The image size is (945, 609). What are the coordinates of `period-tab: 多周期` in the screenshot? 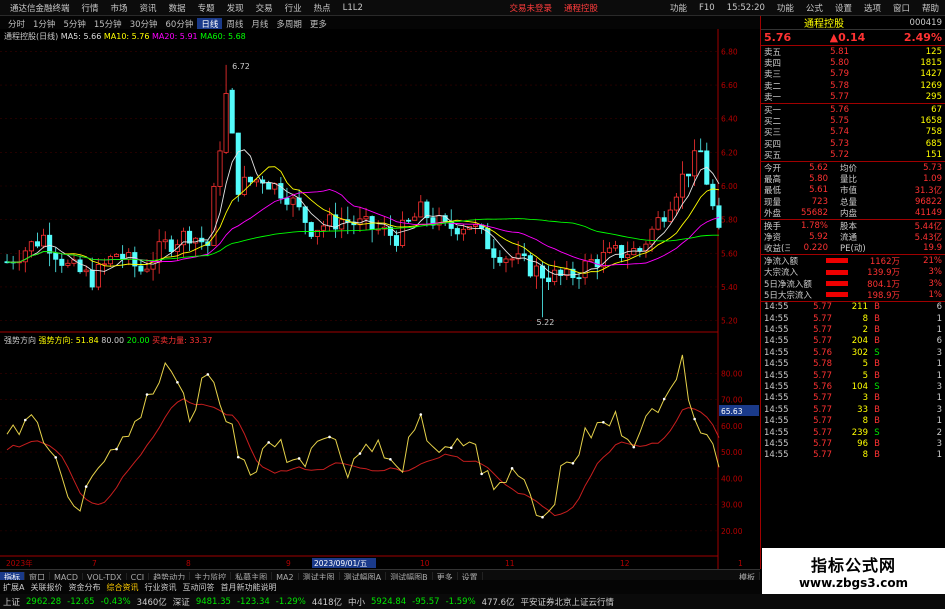 It's located at (289, 24).